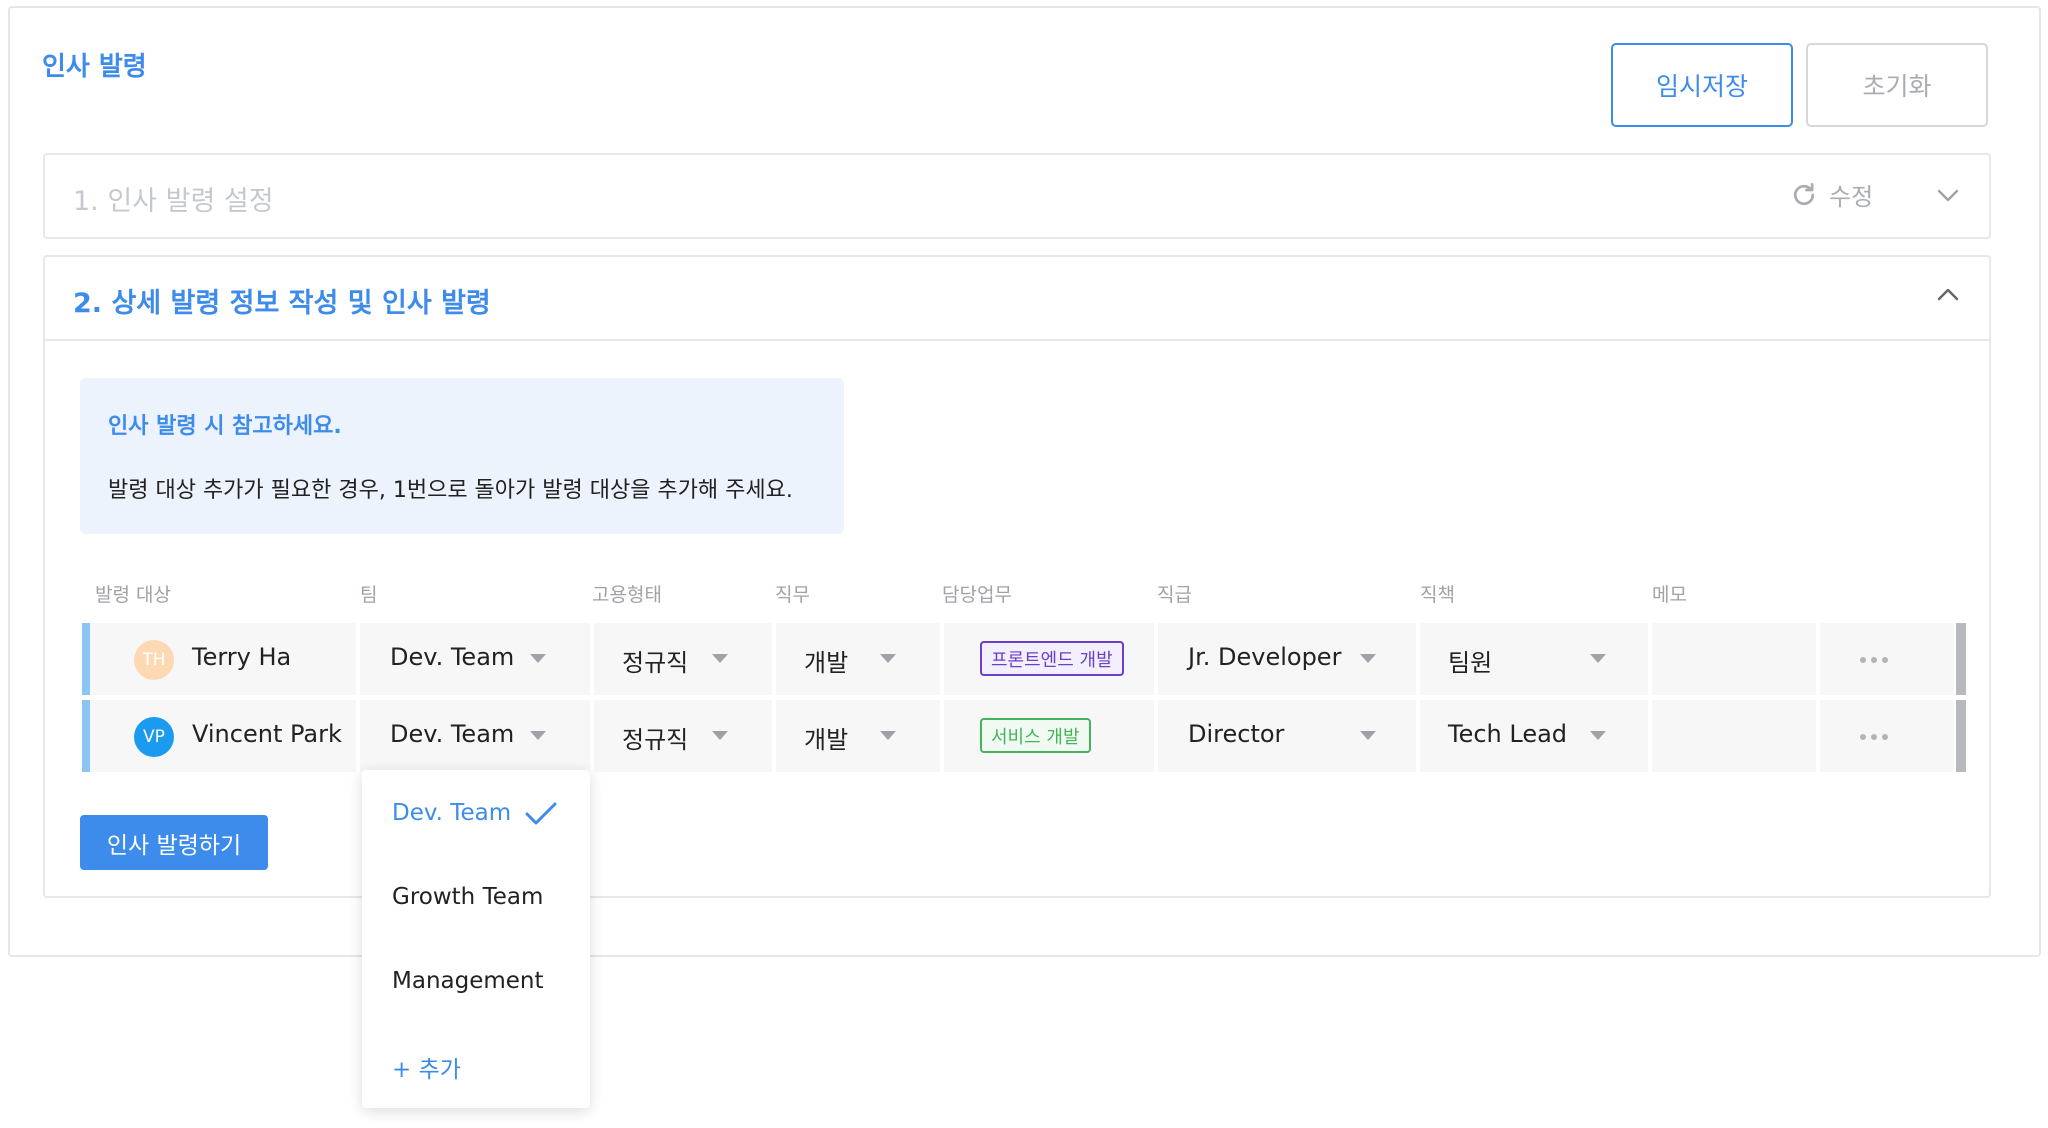 This screenshot has height=1128, width=2048. I want to click on grade-value: Jr. Developer, so click(1265, 657).